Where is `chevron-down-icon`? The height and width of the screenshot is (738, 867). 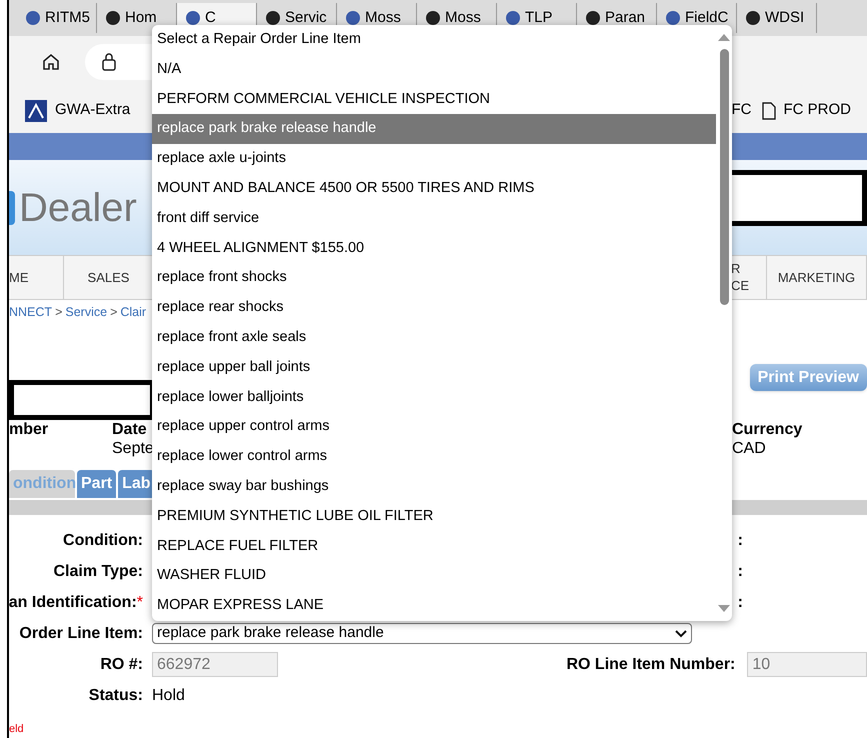
chevron-down-icon is located at coordinates (681, 634).